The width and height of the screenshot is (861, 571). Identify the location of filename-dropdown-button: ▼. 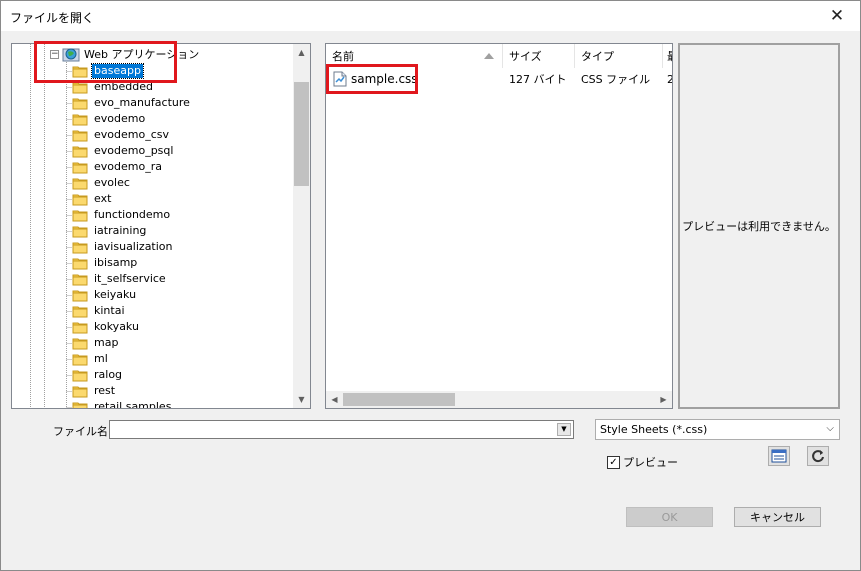
(564, 429).